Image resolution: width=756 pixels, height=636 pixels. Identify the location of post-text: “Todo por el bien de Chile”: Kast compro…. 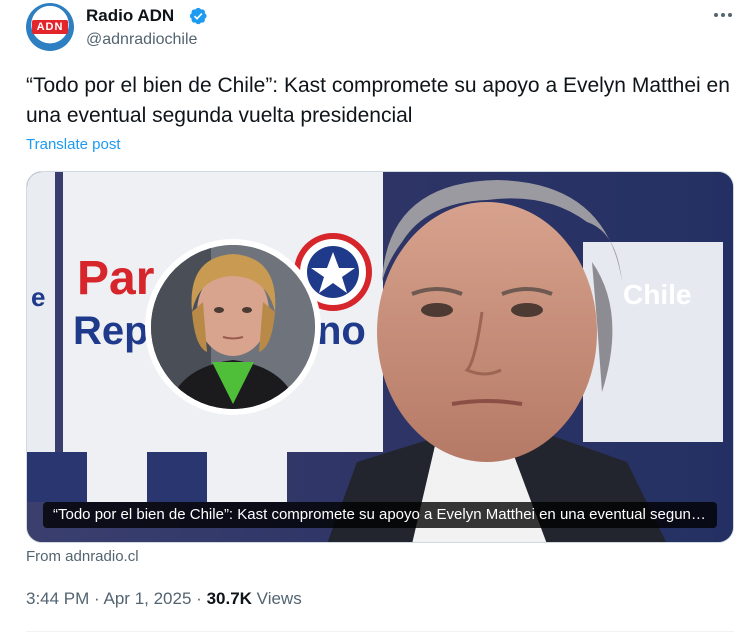
(378, 100).